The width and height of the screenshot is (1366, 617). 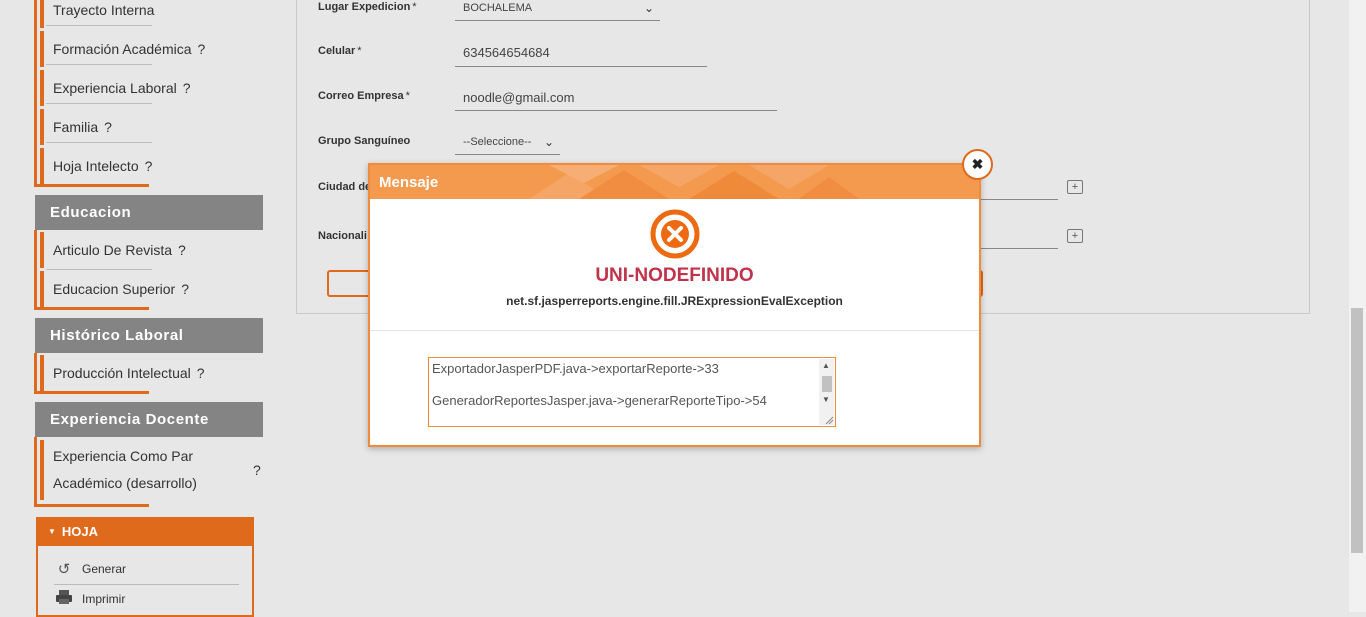 What do you see at coordinates (498, 8) in the screenshot?
I see `lugar-expedicion-value: BOCHALEMA` at bounding box center [498, 8].